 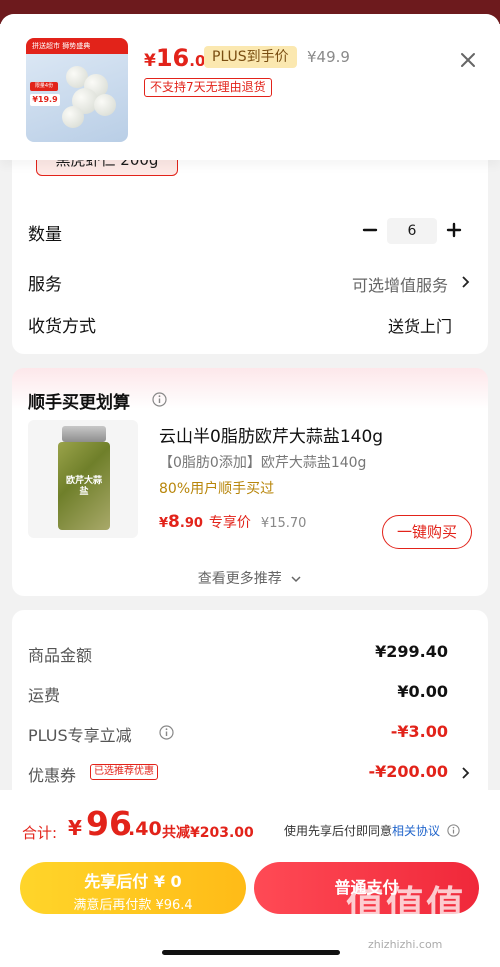 I want to click on recommend-title: 顺手买更划算, so click(x=79, y=403).